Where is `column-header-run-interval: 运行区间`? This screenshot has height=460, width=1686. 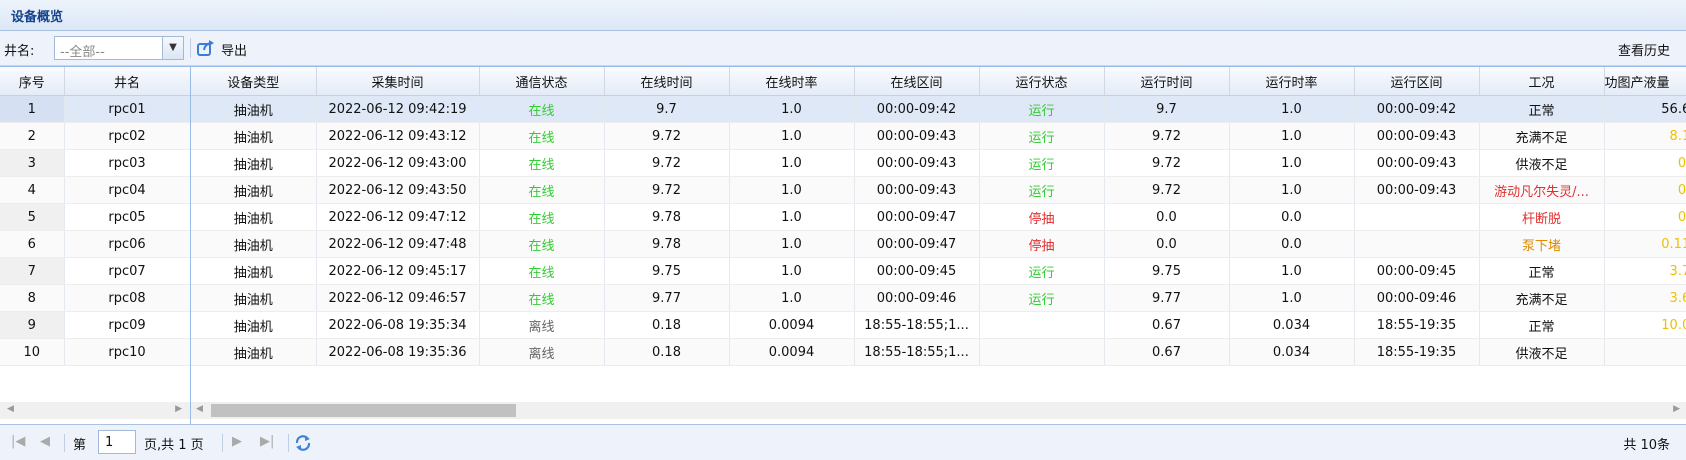 column-header-run-interval: 运行区间 is located at coordinates (1417, 81).